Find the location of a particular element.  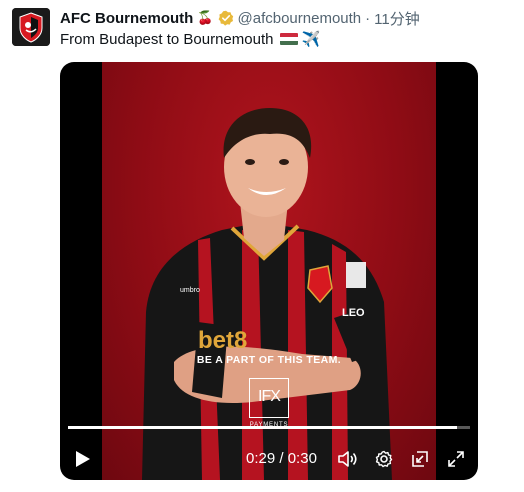

svg-text: LEO is located at coordinates (353, 313).